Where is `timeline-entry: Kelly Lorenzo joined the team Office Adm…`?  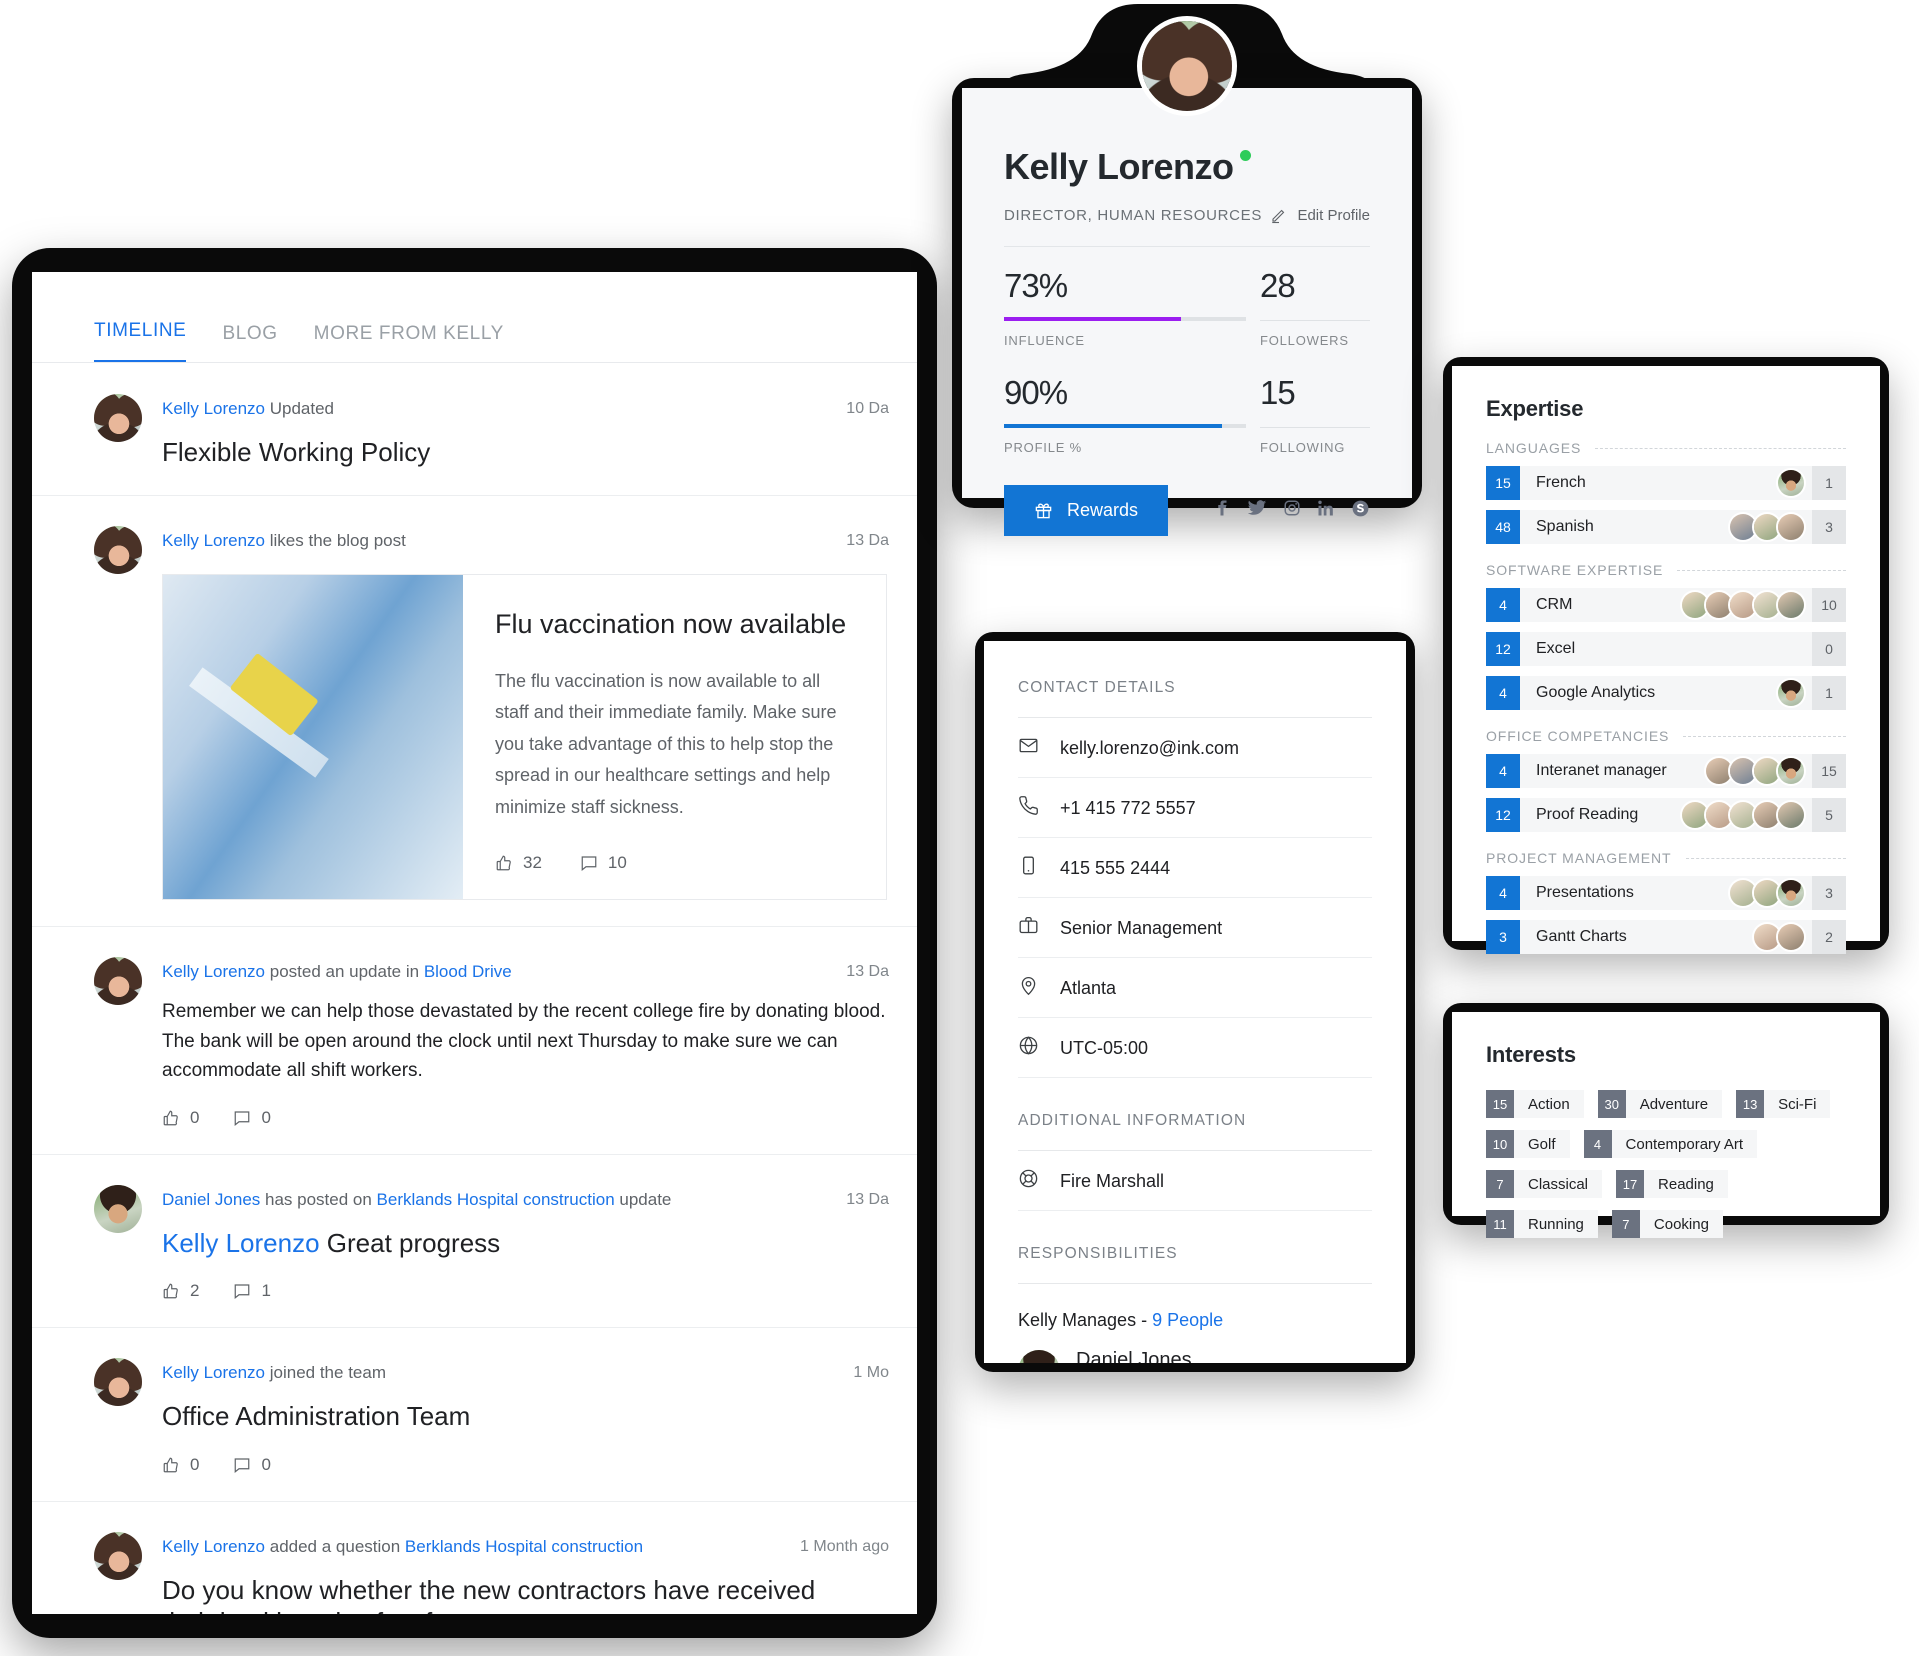 timeline-entry: Kelly Lorenzo joined the team Office Adm… is located at coordinates (474, 1415).